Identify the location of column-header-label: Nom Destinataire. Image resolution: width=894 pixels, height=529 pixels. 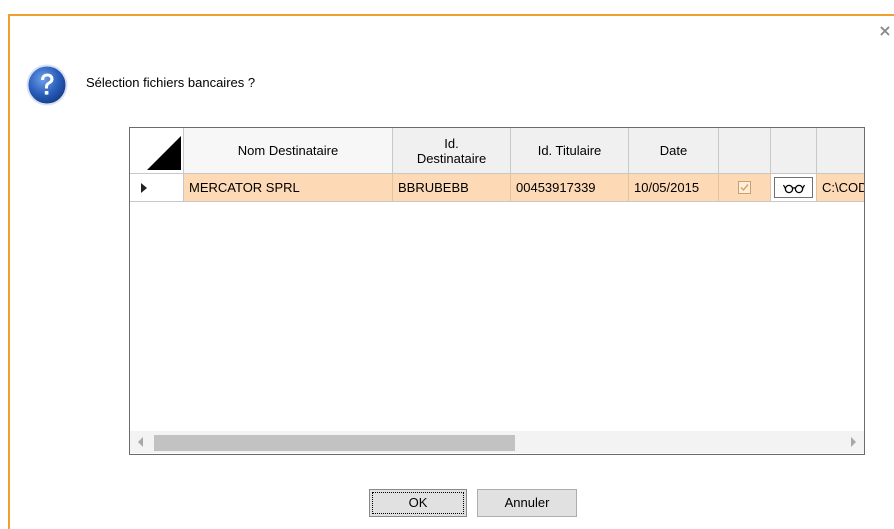
(288, 150).